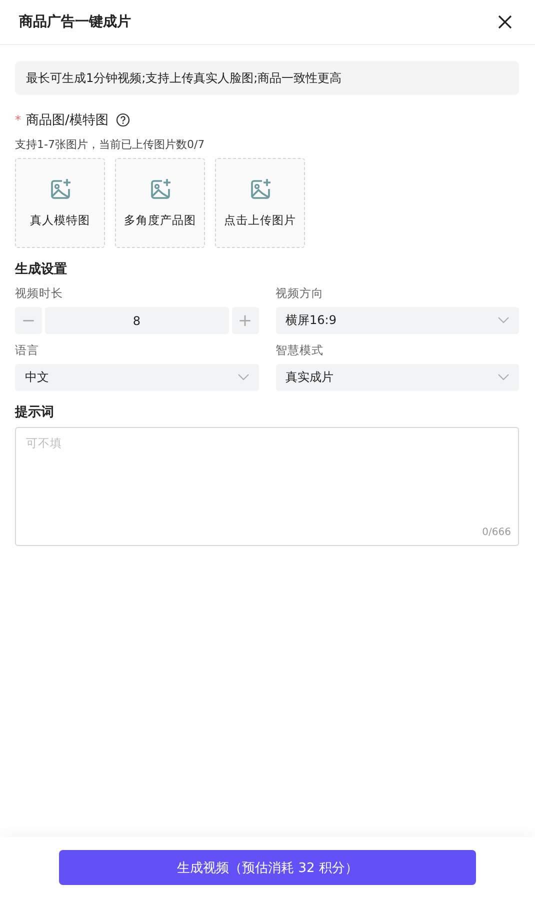 This screenshot has height=904, width=535. I want to click on section-label: 商品图/模特图, so click(67, 120).